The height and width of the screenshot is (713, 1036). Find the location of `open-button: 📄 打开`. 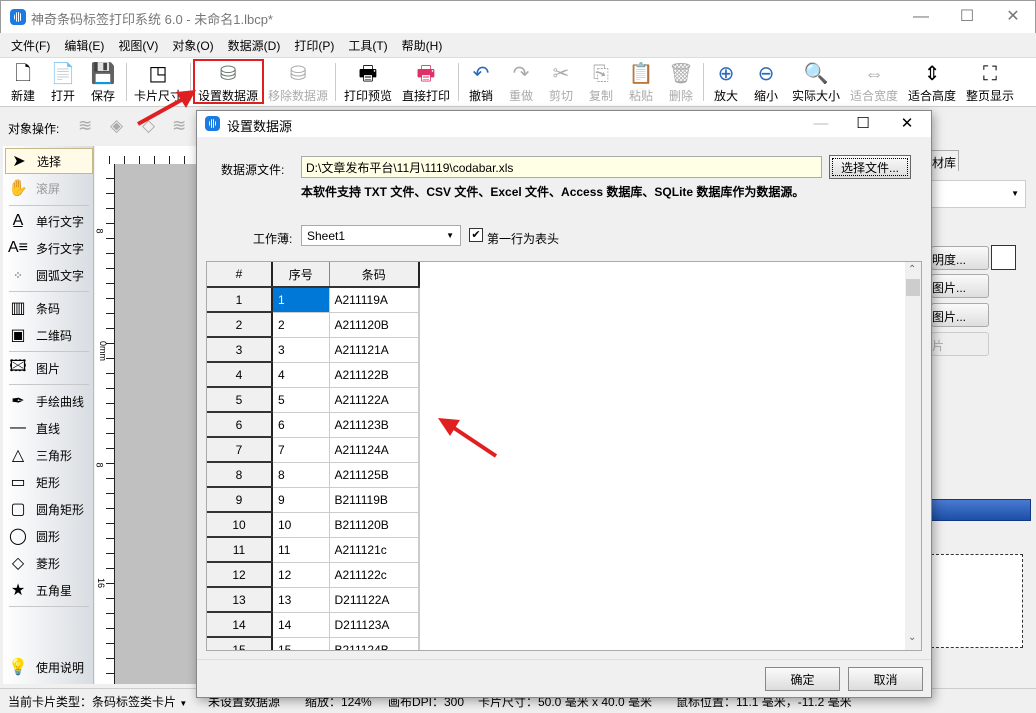

open-button: 📄 打开 is located at coordinates (63, 84).